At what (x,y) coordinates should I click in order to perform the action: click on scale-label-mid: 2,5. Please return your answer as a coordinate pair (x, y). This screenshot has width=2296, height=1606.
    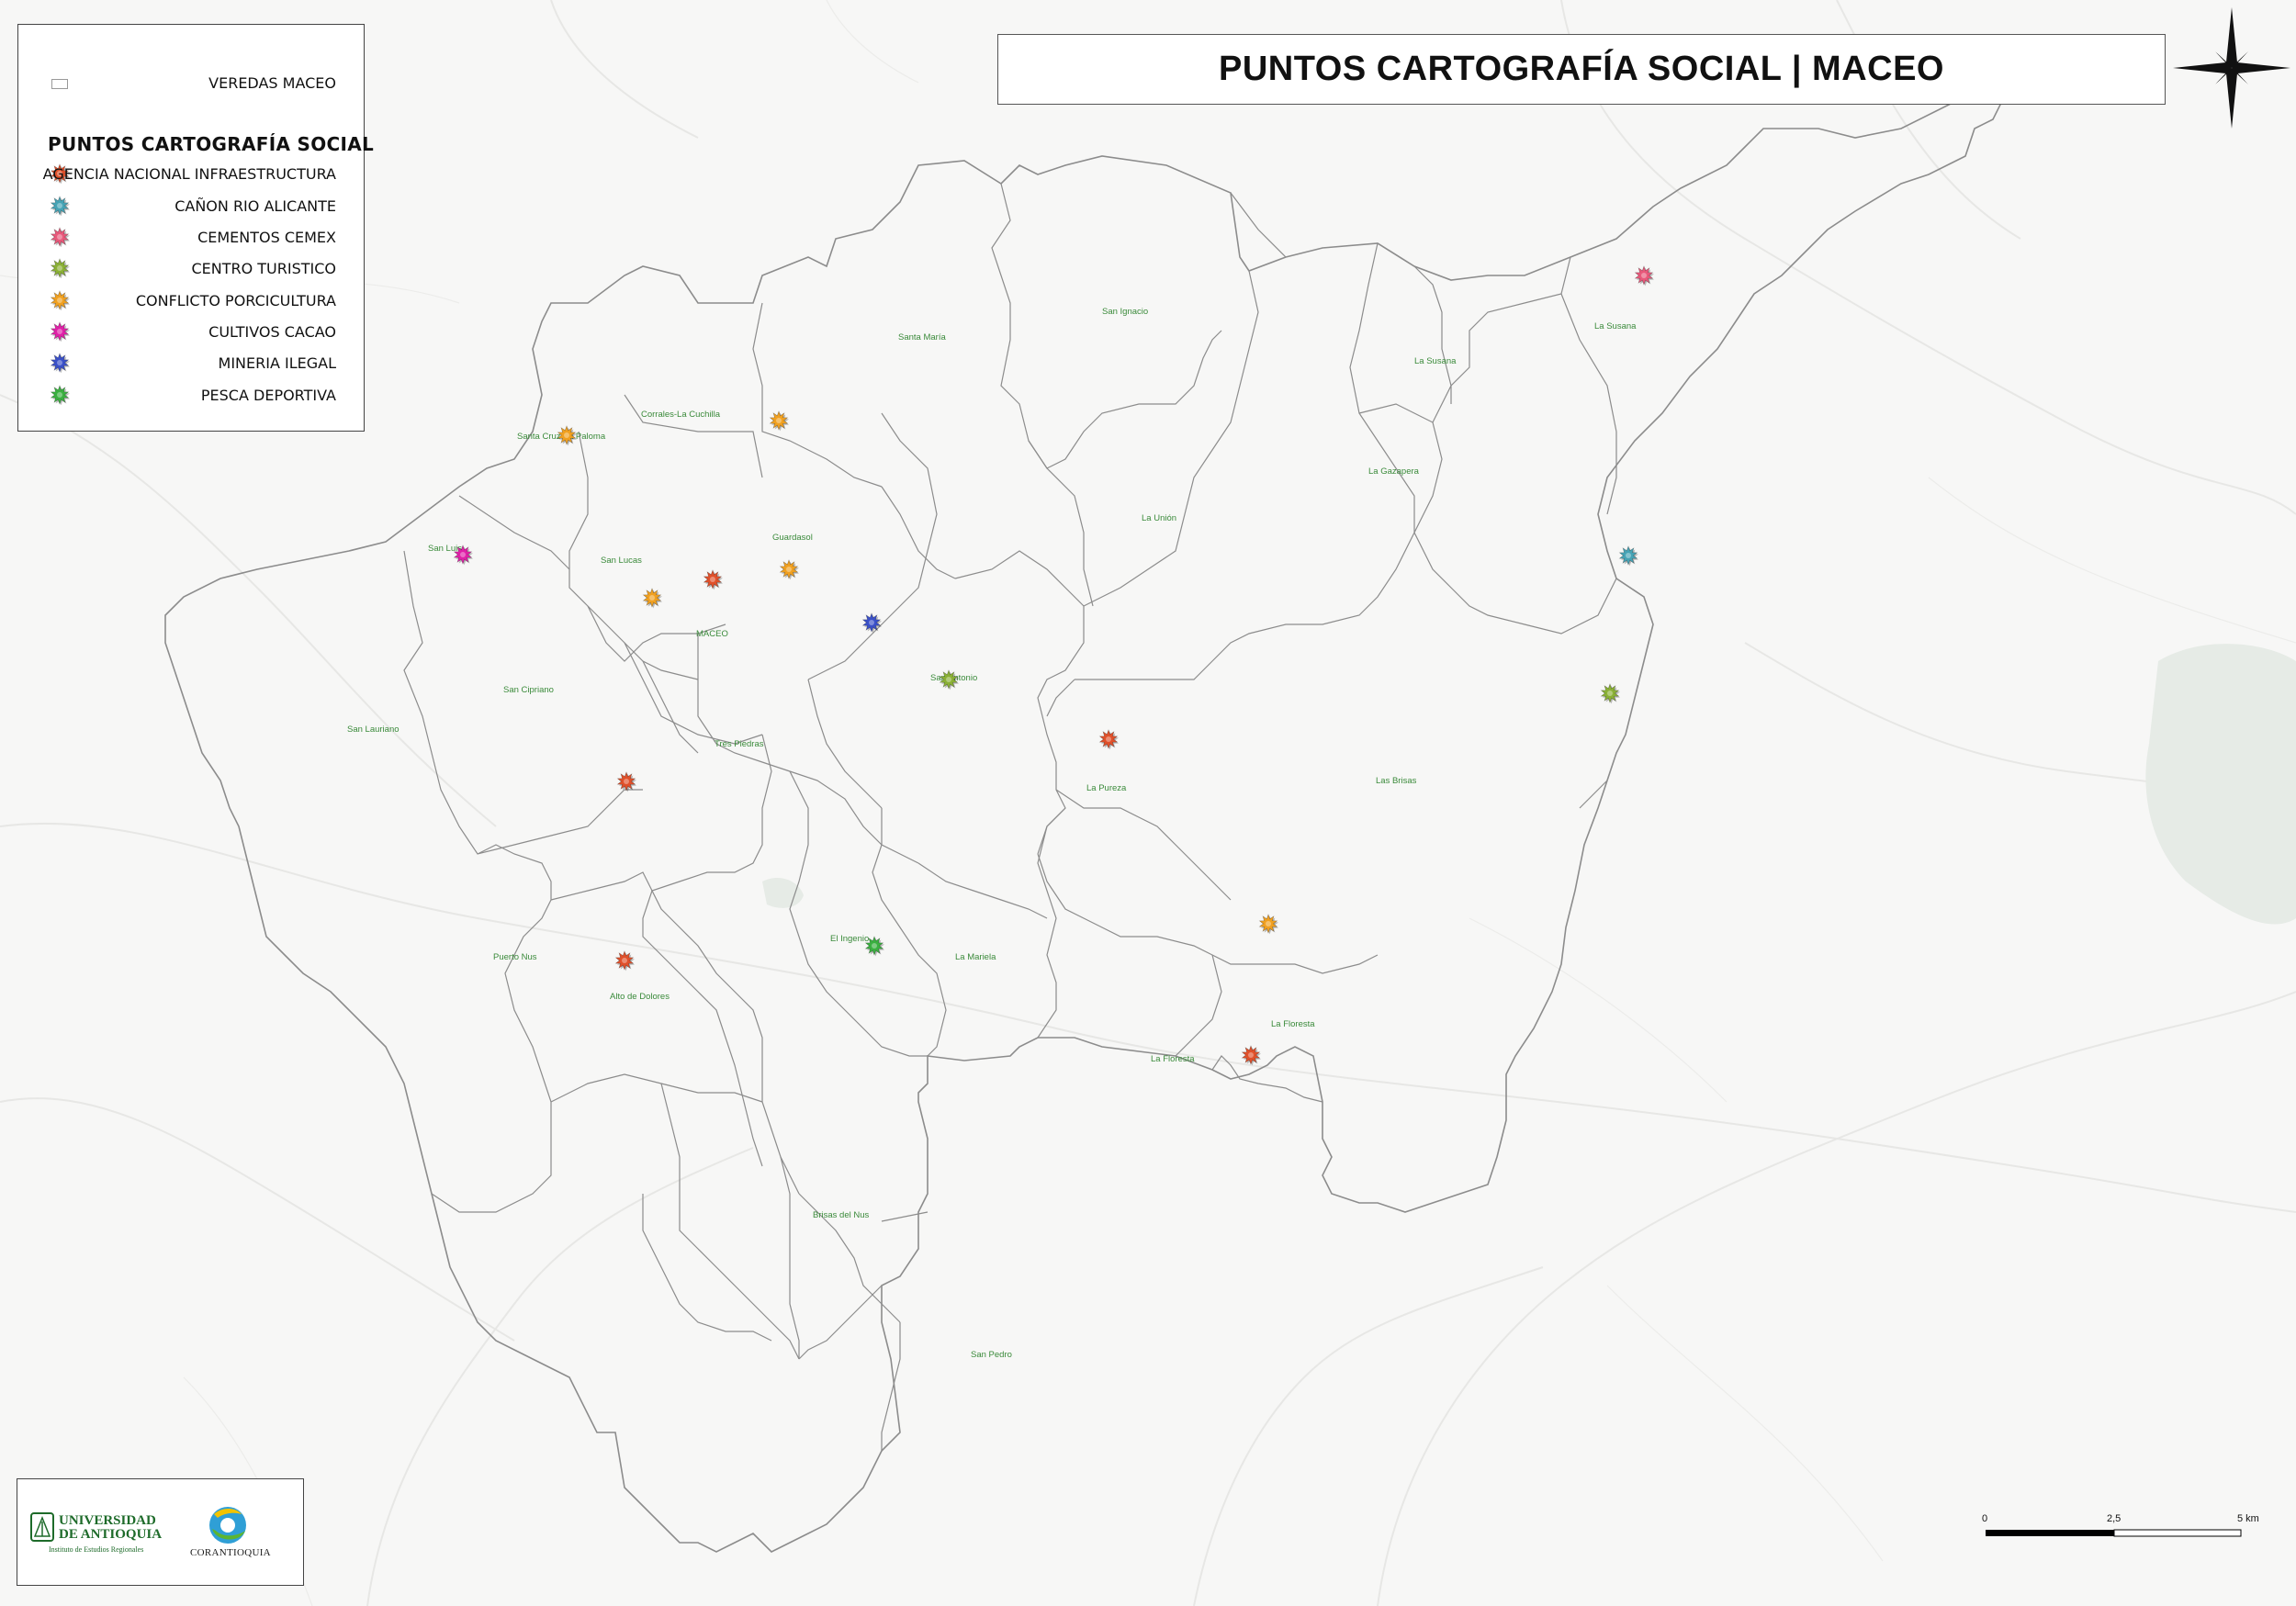
    Looking at the image, I should click on (2114, 1518).